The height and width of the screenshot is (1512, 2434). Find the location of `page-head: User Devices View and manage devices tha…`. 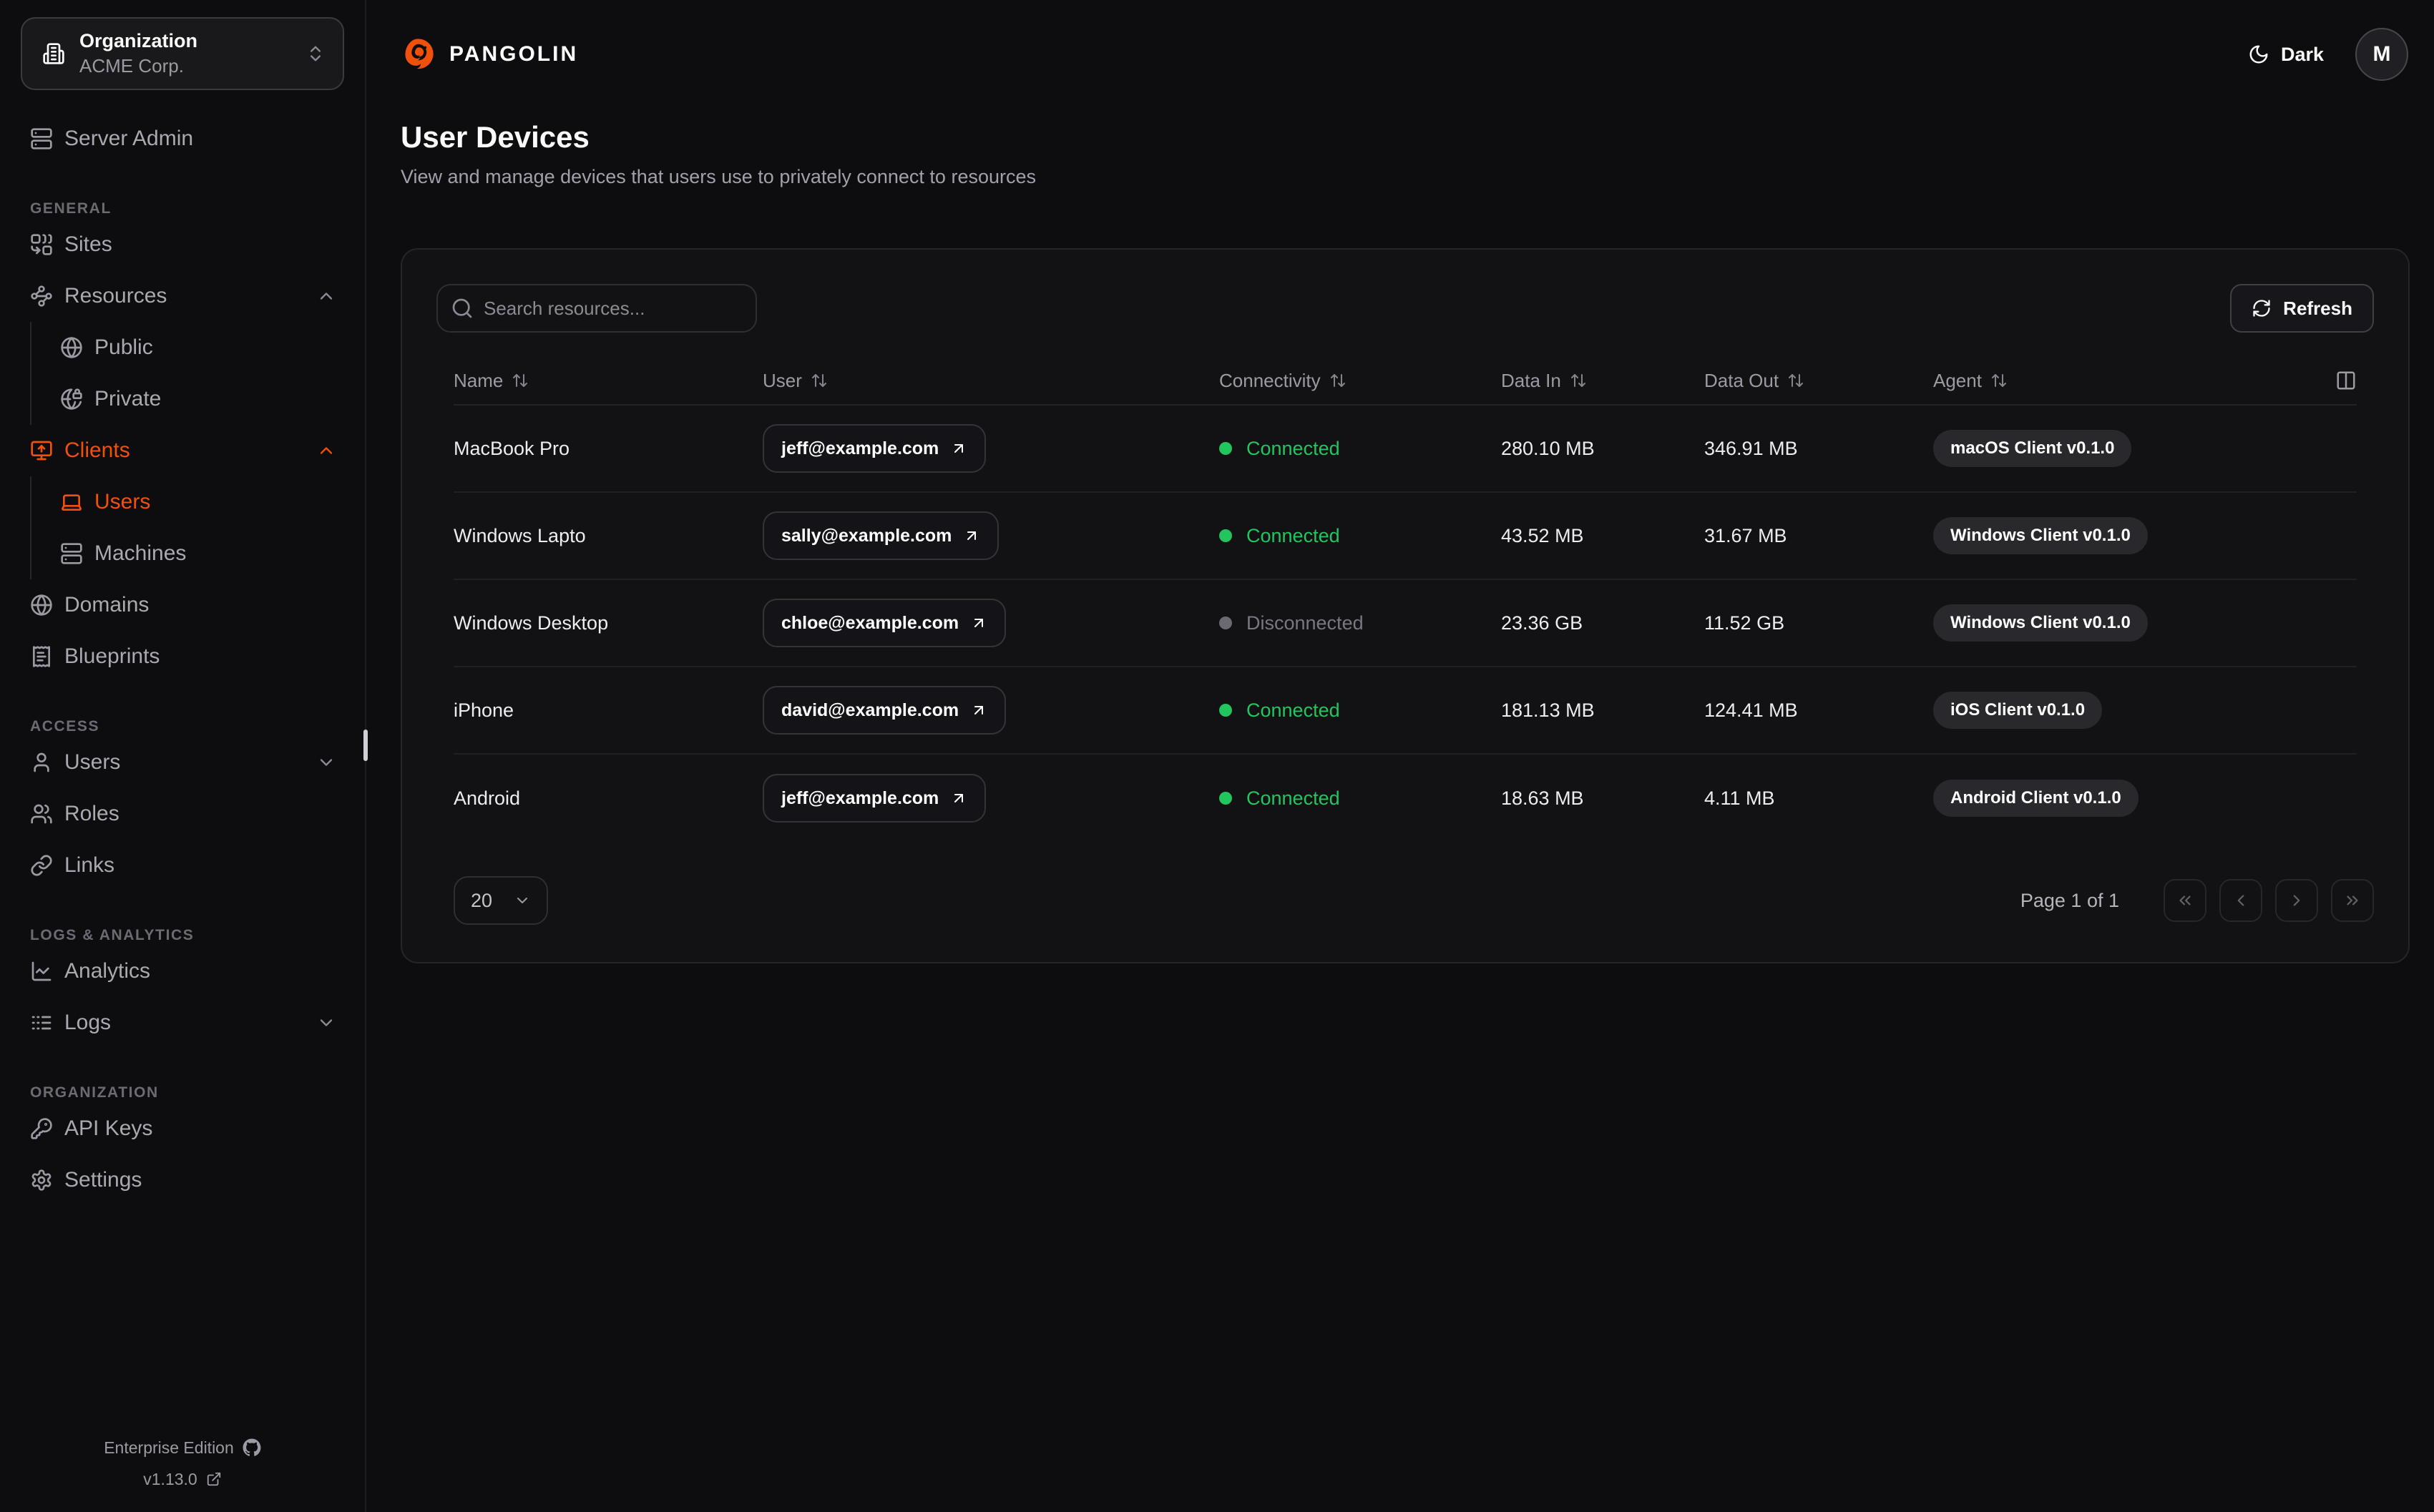

page-head: User Devices View and manage devices tha… is located at coordinates (1400, 148).